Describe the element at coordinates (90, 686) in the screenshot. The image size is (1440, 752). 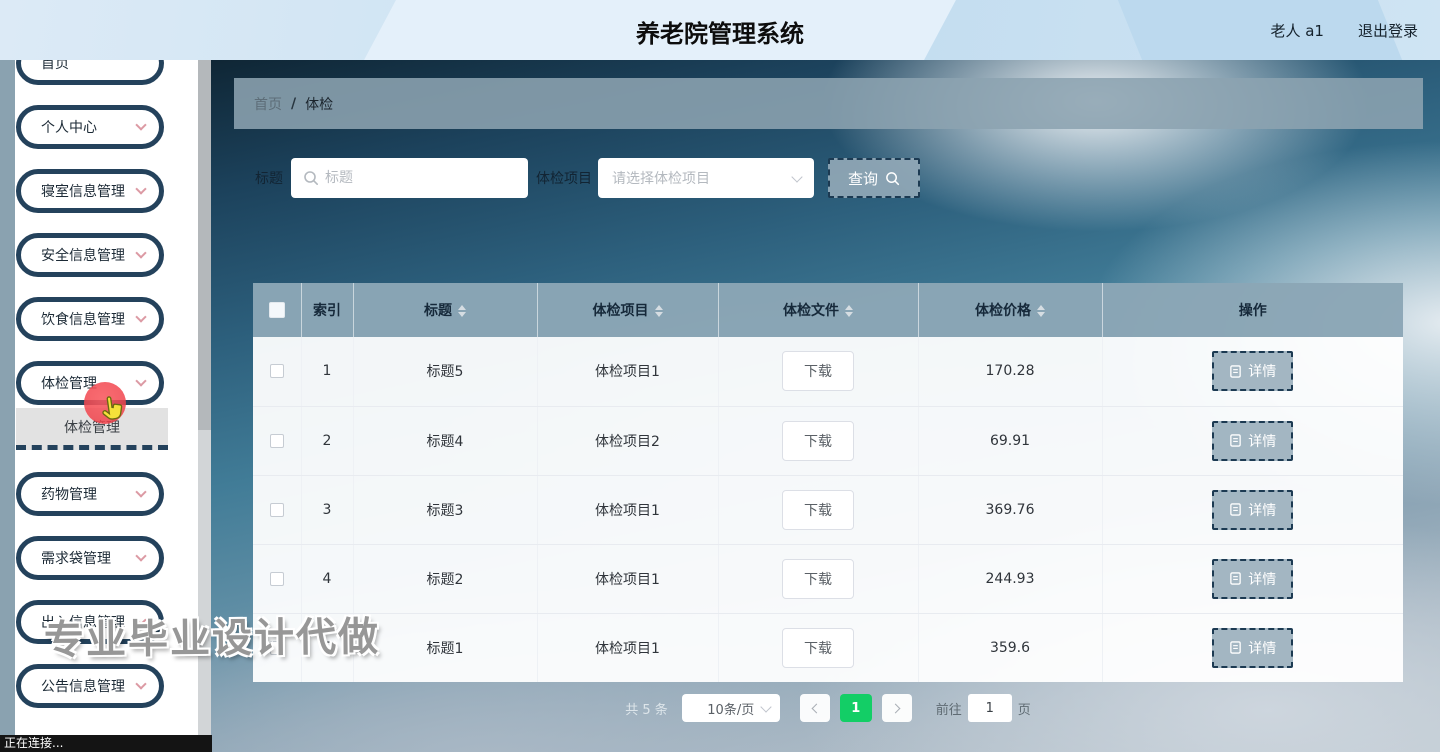
I see `sidebar-item-announcement: 公告信息管理` at that location.